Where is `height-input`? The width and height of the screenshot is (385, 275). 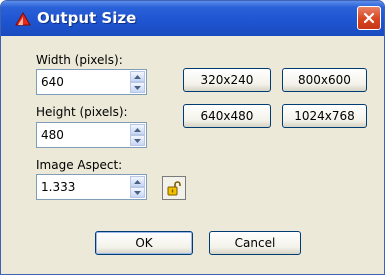 height-input is located at coordinates (81, 135).